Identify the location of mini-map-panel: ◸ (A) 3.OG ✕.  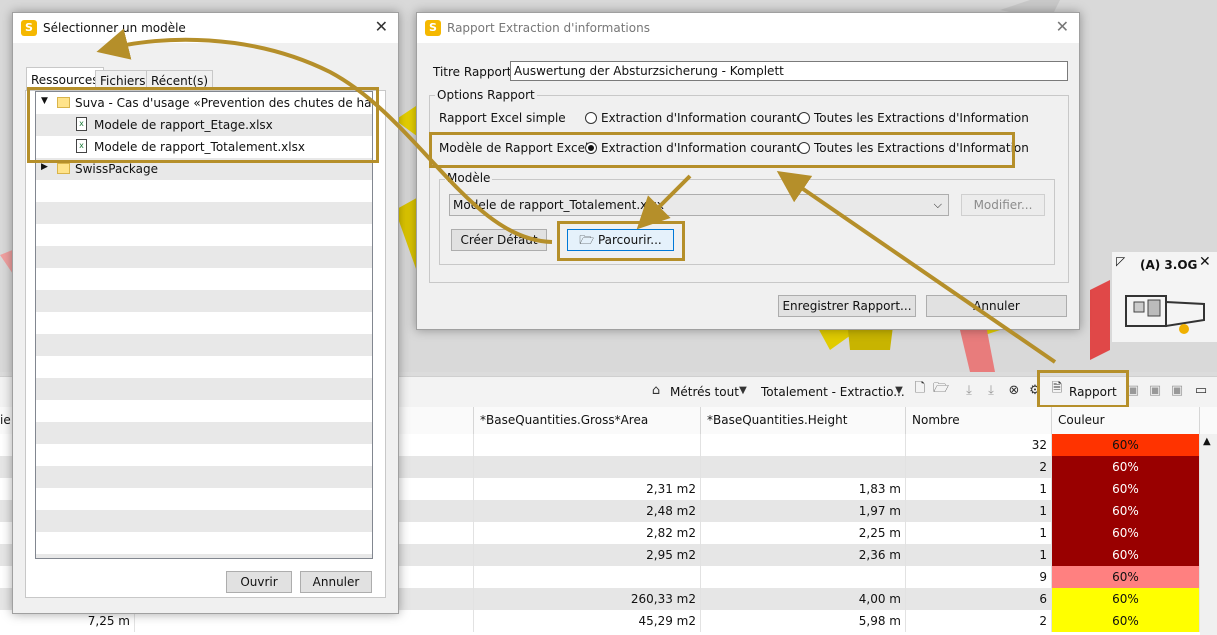
(1164, 297).